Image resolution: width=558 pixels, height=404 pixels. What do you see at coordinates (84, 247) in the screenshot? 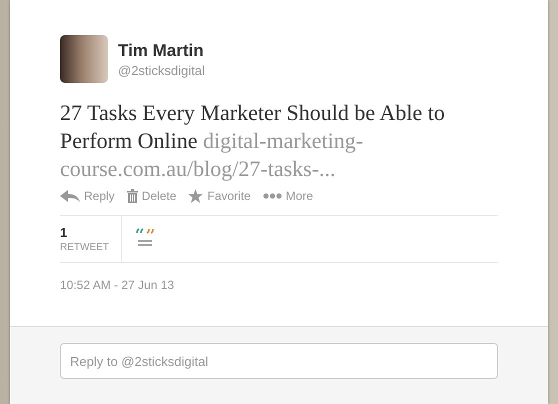
I see `retweet-label: RETWEET` at bounding box center [84, 247].